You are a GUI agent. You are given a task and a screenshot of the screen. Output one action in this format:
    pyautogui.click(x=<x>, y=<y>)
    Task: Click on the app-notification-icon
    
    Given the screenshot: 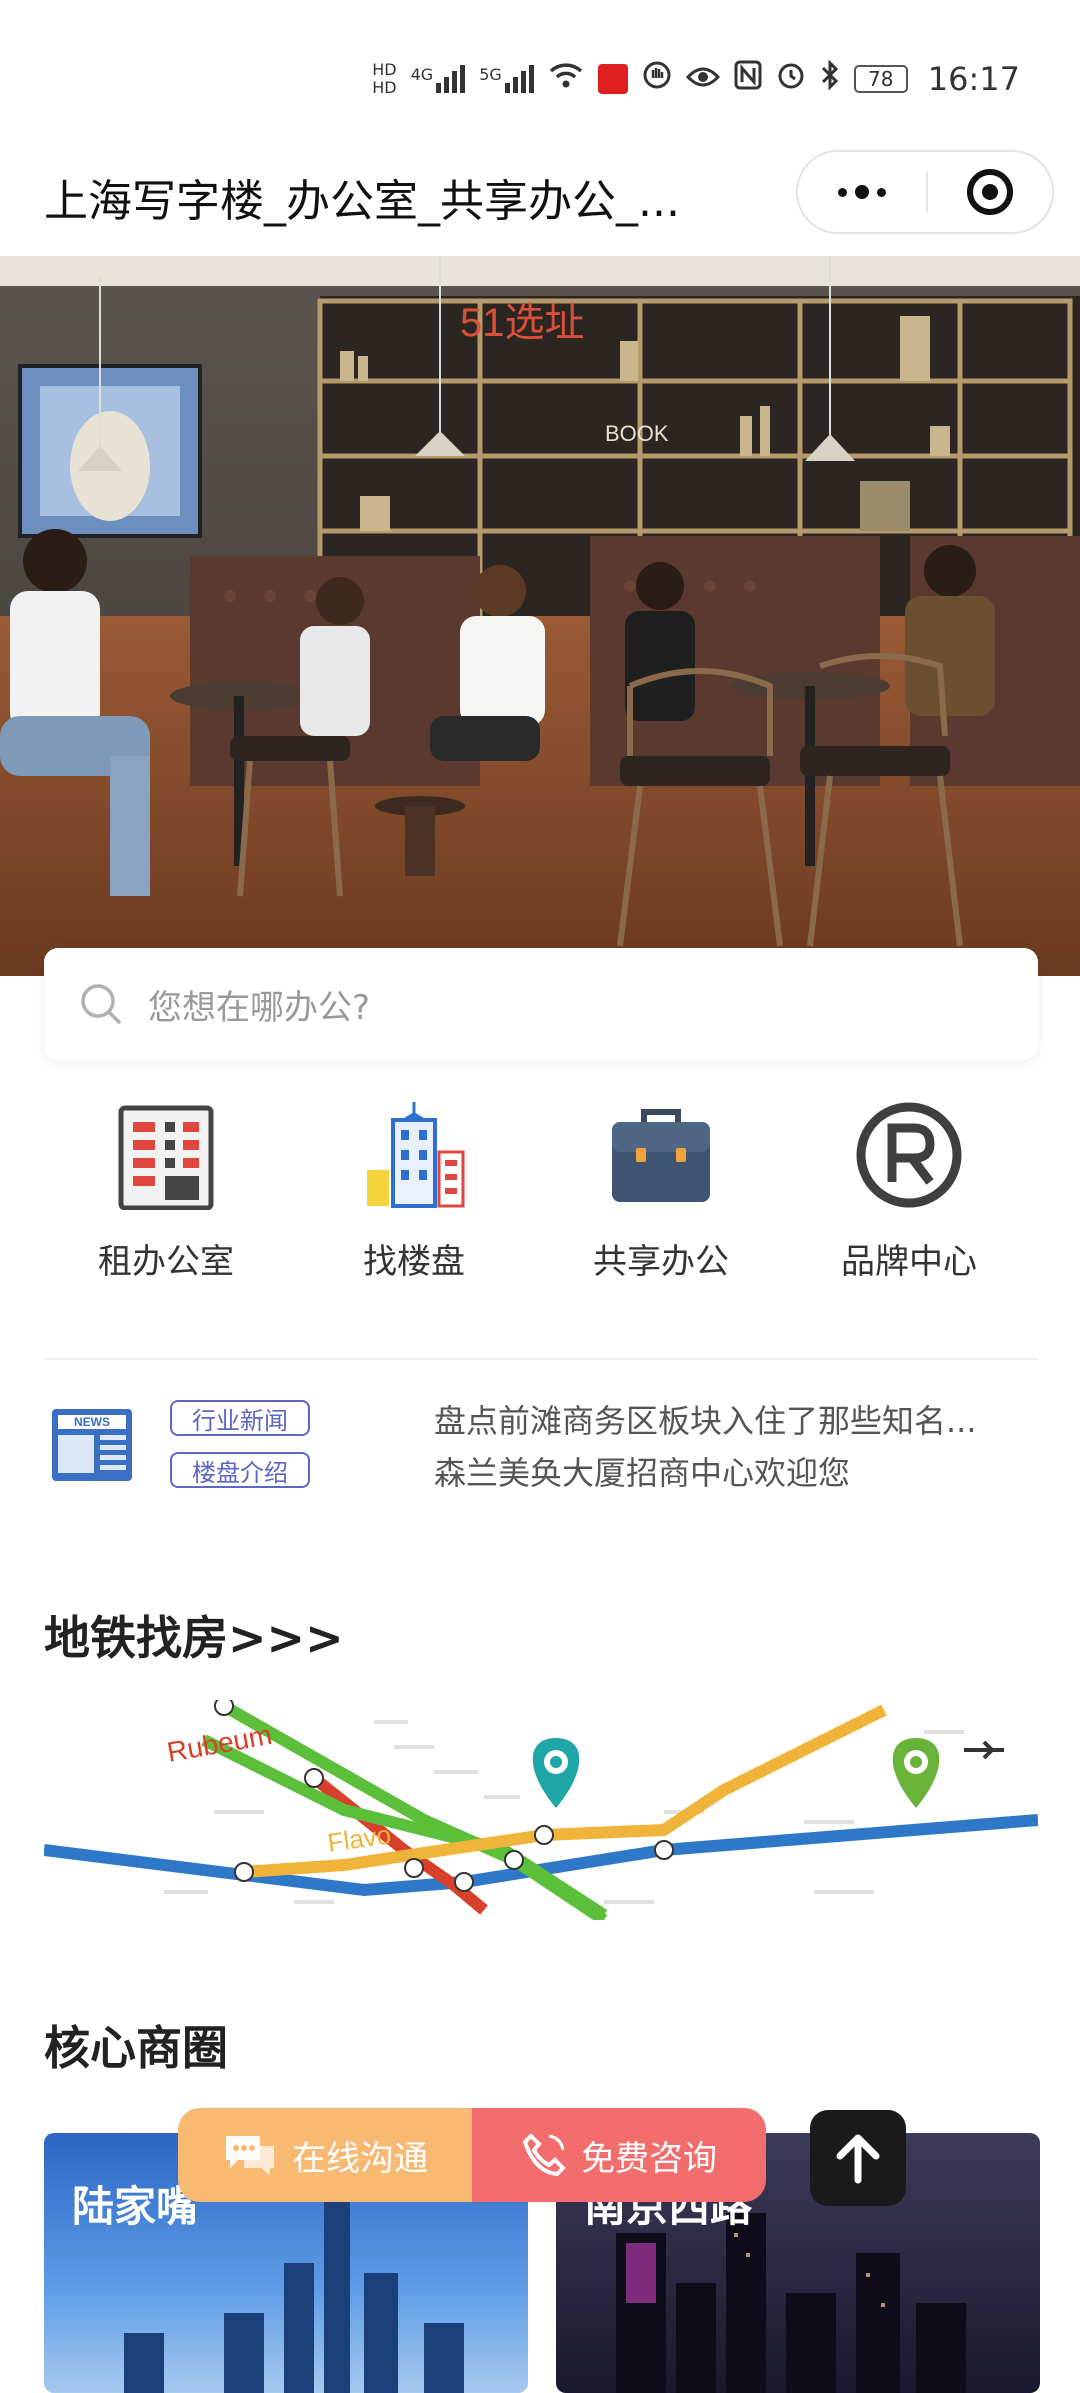 What is the action you would take?
    pyautogui.click(x=612, y=79)
    